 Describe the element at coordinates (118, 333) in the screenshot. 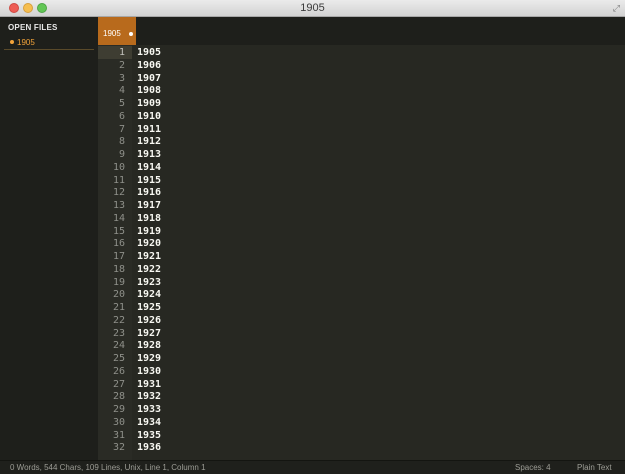

I see `line-number: 23` at that location.